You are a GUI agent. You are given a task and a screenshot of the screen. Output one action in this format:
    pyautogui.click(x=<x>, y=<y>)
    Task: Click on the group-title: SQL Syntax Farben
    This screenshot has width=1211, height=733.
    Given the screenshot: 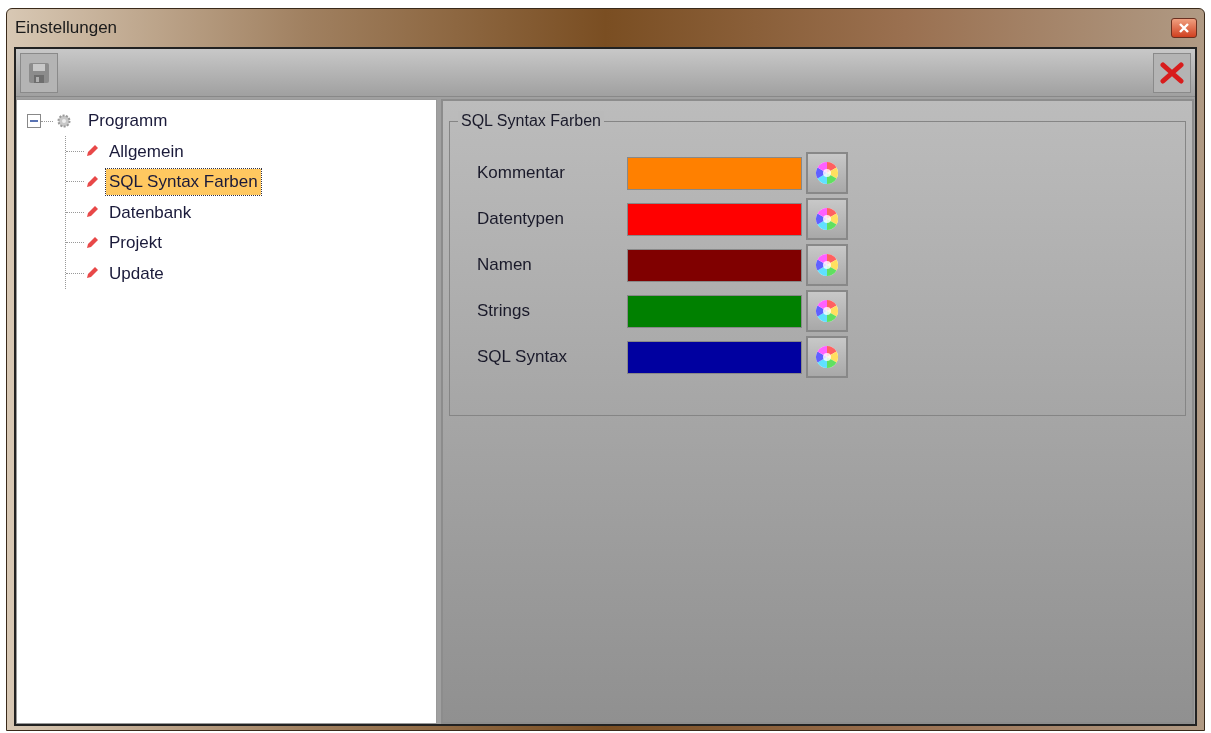 What is the action you would take?
    pyautogui.click(x=531, y=121)
    